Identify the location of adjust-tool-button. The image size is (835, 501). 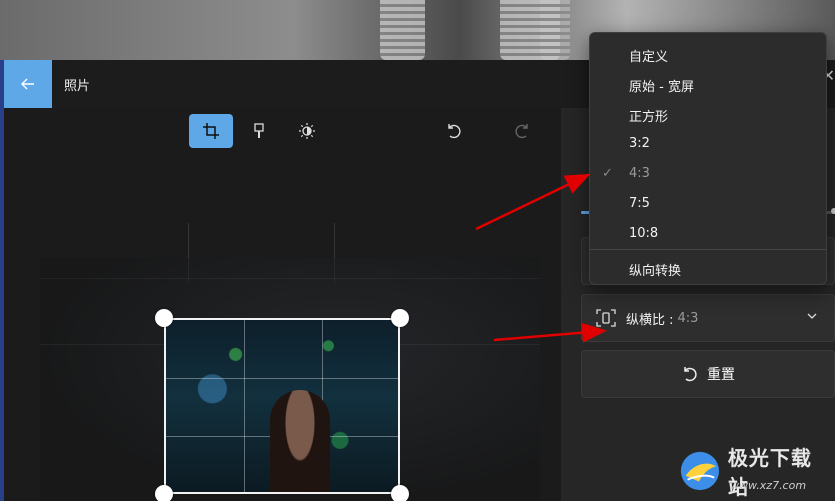
(307, 131).